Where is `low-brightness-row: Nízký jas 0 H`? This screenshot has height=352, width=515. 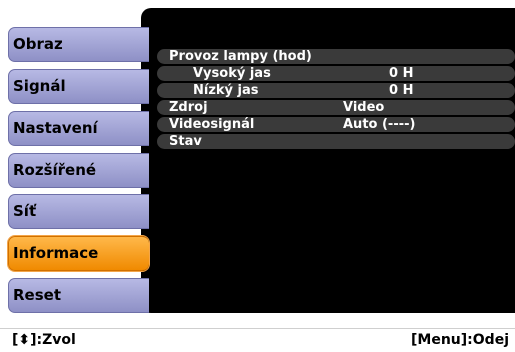 low-brightness-row: Nízký jas 0 H is located at coordinates (336, 90).